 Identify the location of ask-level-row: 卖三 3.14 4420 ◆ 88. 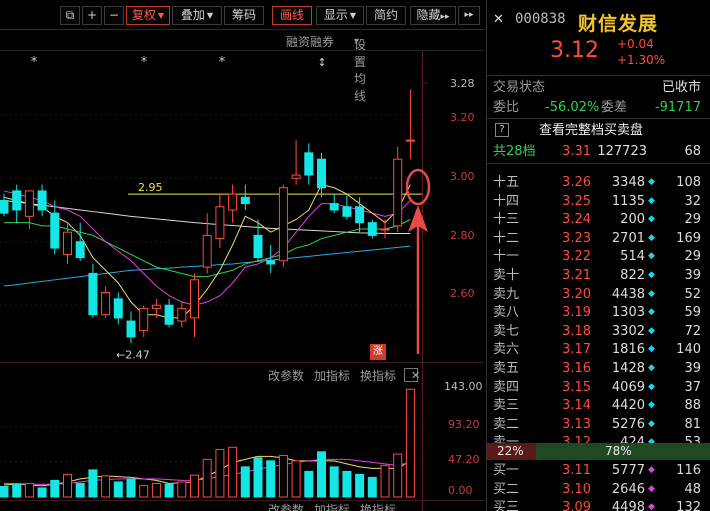
(598, 405).